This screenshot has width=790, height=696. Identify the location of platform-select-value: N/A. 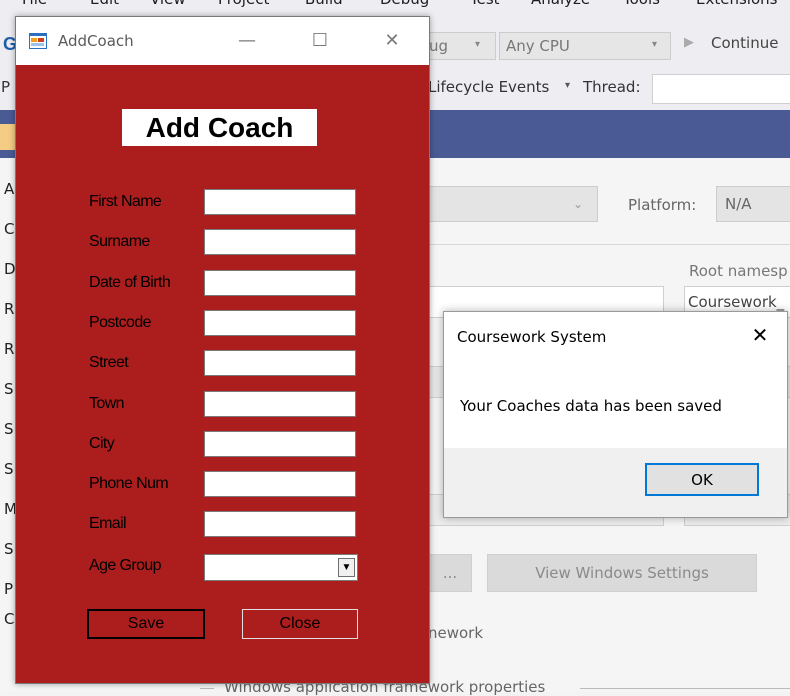
(738, 204).